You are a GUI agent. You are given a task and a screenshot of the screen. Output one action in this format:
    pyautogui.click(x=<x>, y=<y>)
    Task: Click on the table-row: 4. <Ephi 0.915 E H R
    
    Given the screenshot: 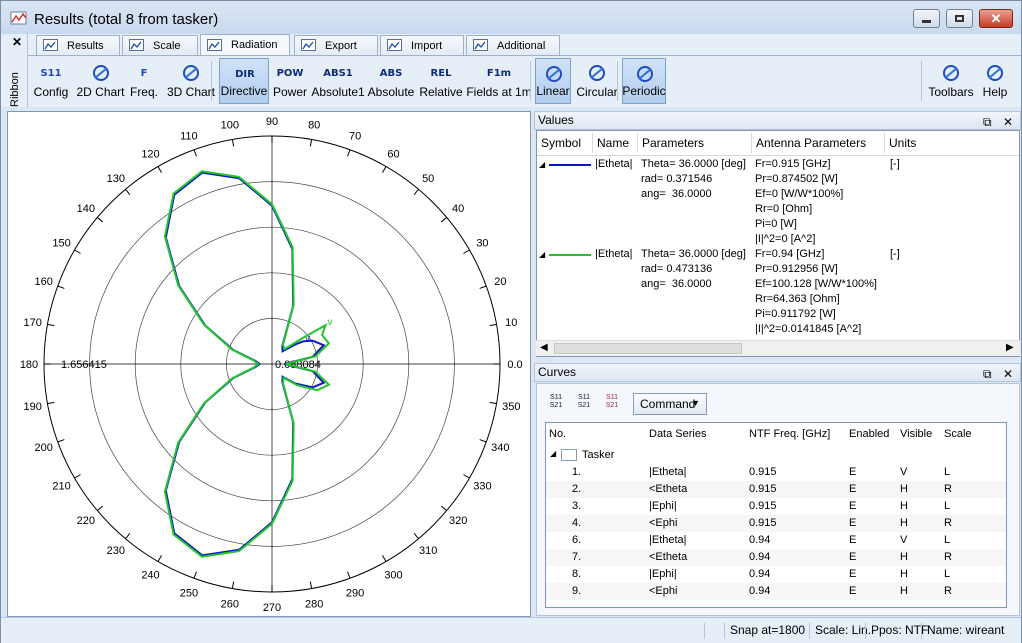 What is the action you would take?
    pyautogui.click(x=776, y=523)
    